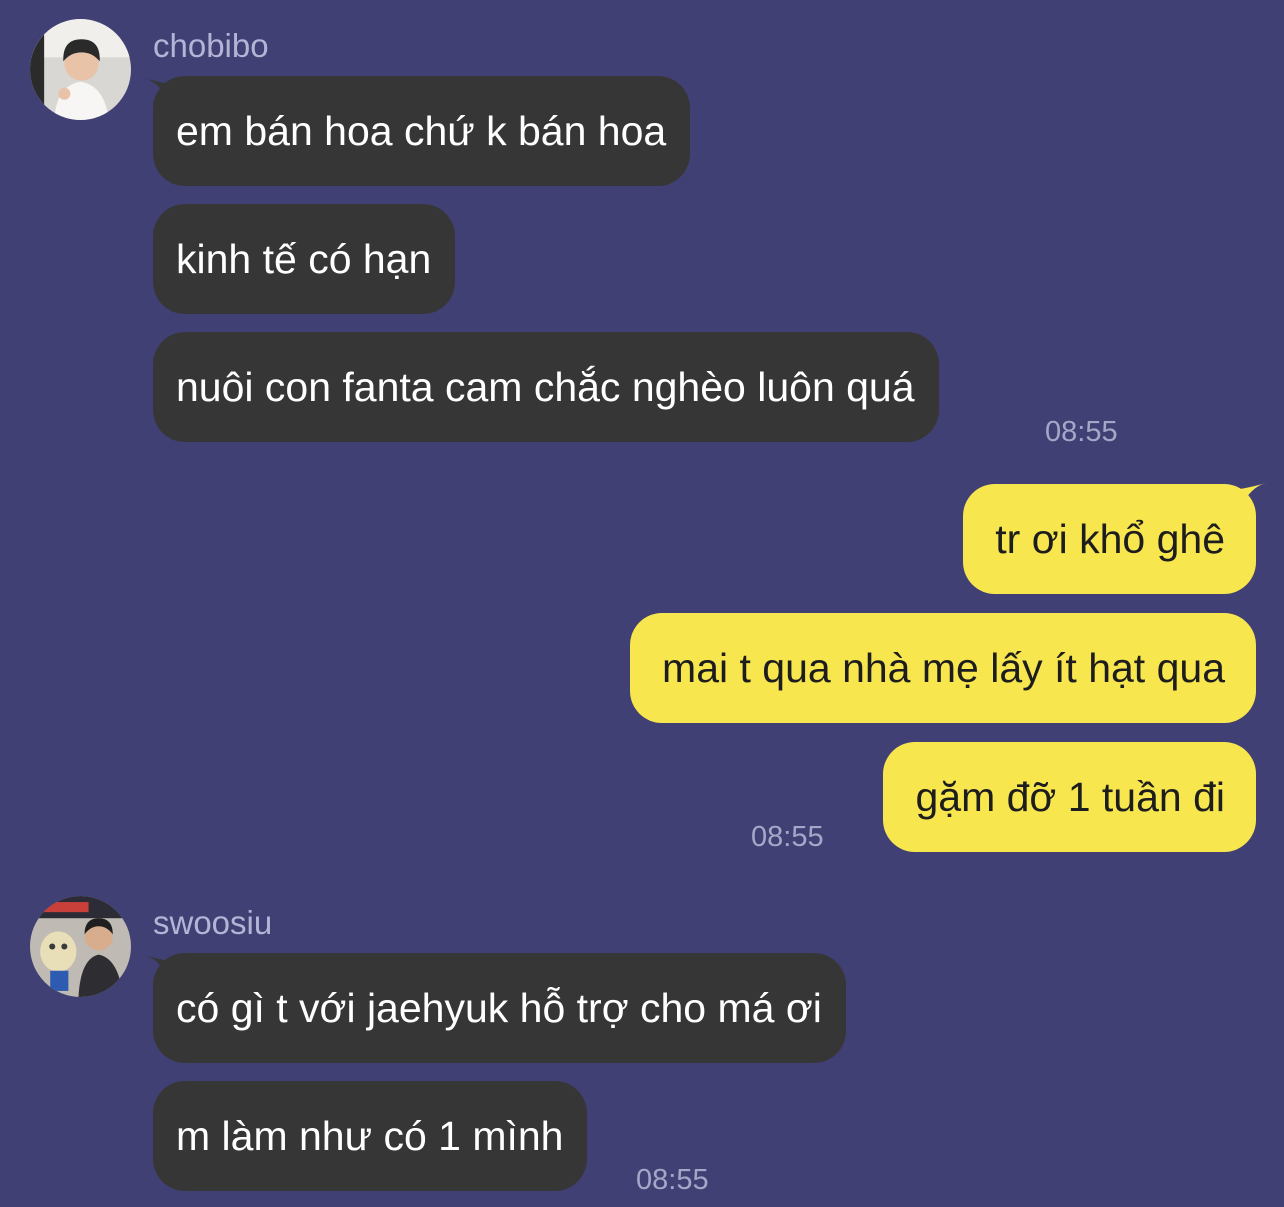  What do you see at coordinates (546, 387) in the screenshot?
I see `message-bubble: nuôi con fanta cam chắc nghèo luôn quá` at bounding box center [546, 387].